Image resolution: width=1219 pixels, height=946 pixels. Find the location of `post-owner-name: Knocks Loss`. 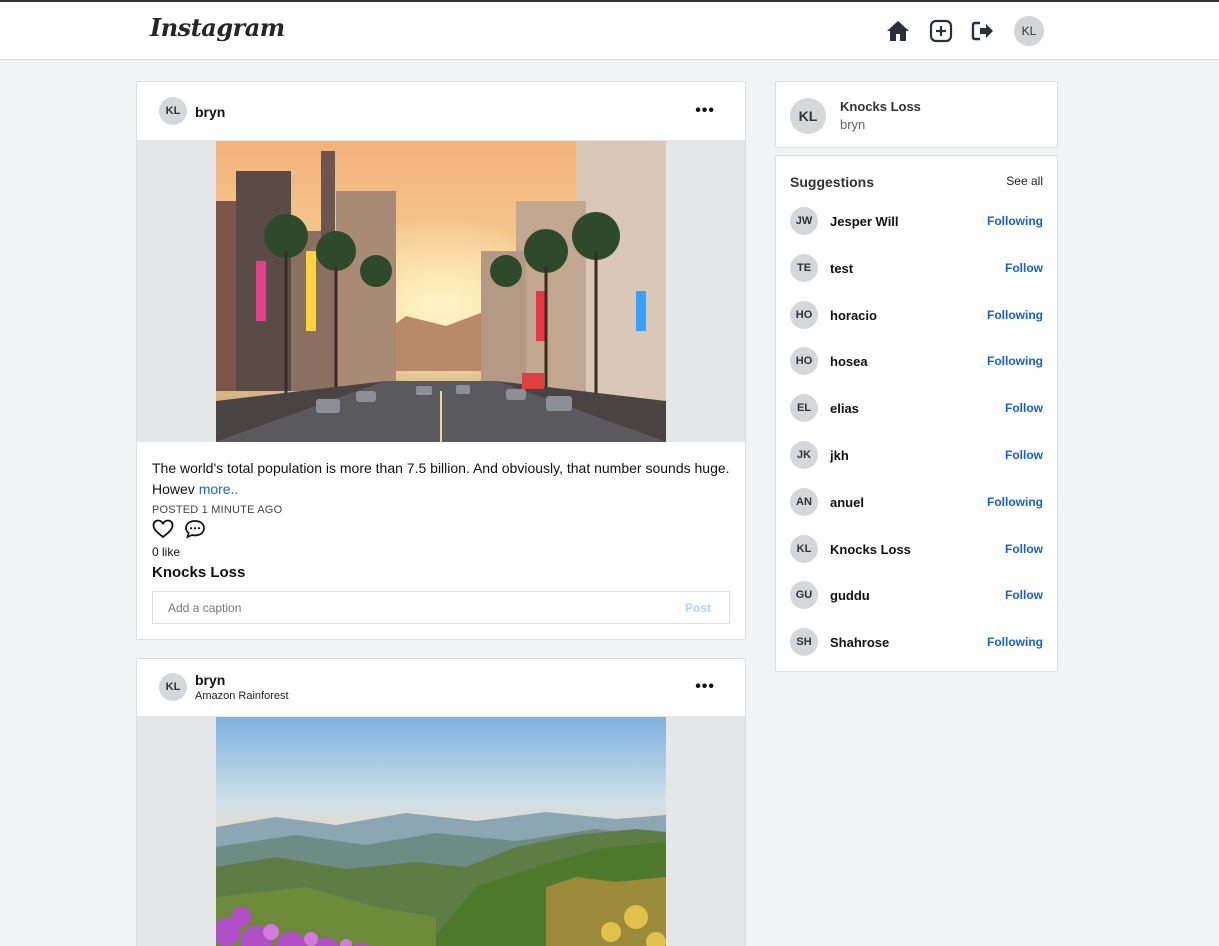

post-owner-name: Knocks Loss is located at coordinates (198, 572).